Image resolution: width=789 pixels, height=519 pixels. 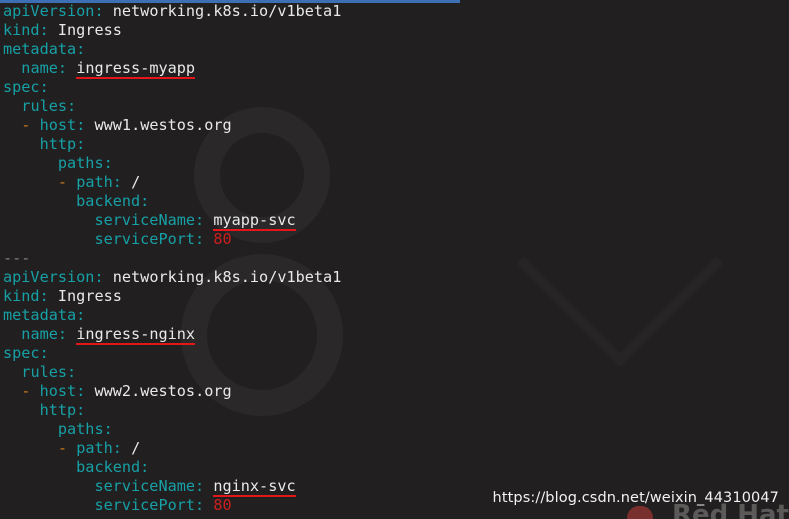 I want to click on yaml-key: backend, so click(x=108, y=201).